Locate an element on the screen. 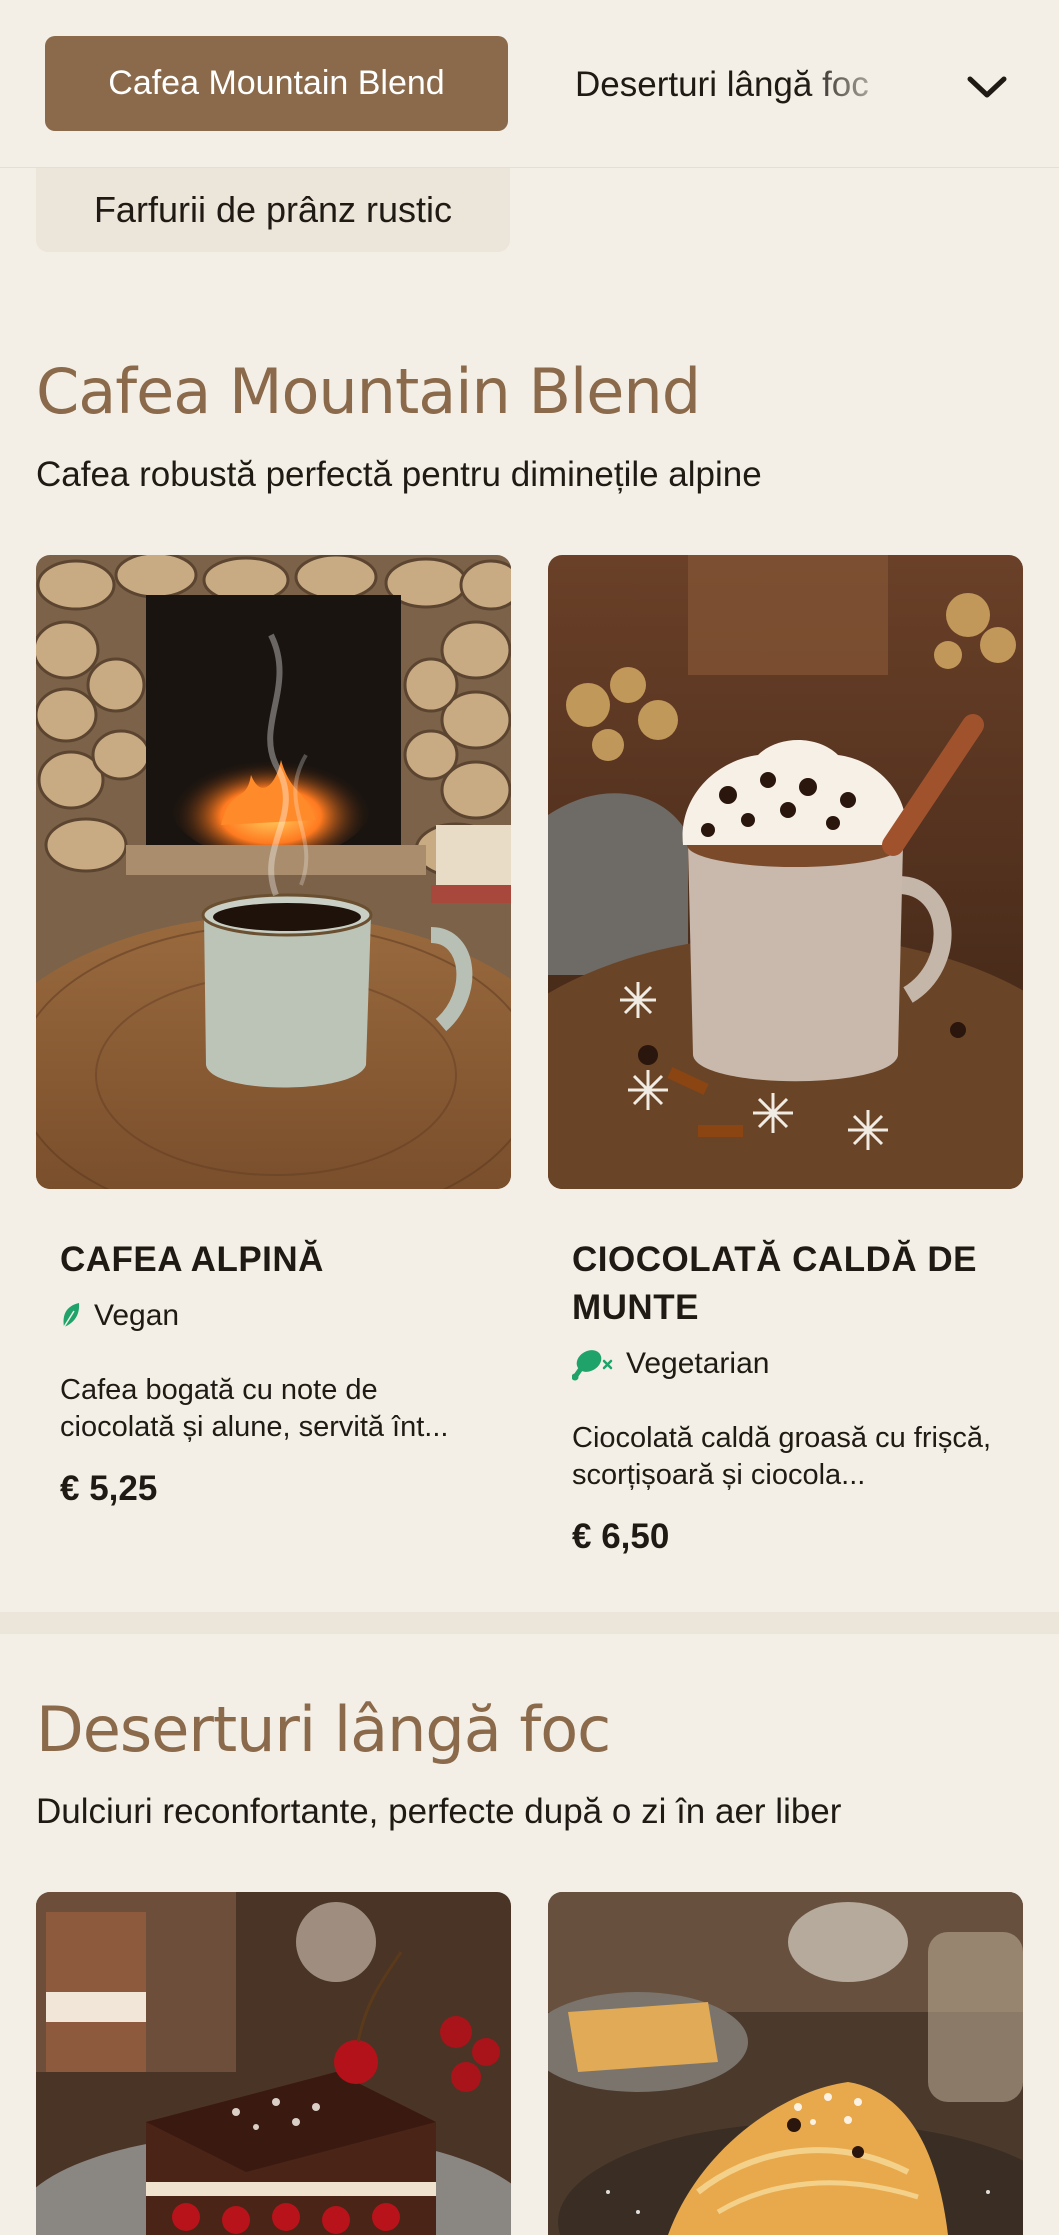  diet-tag: Vegan is located at coordinates (119, 1316).